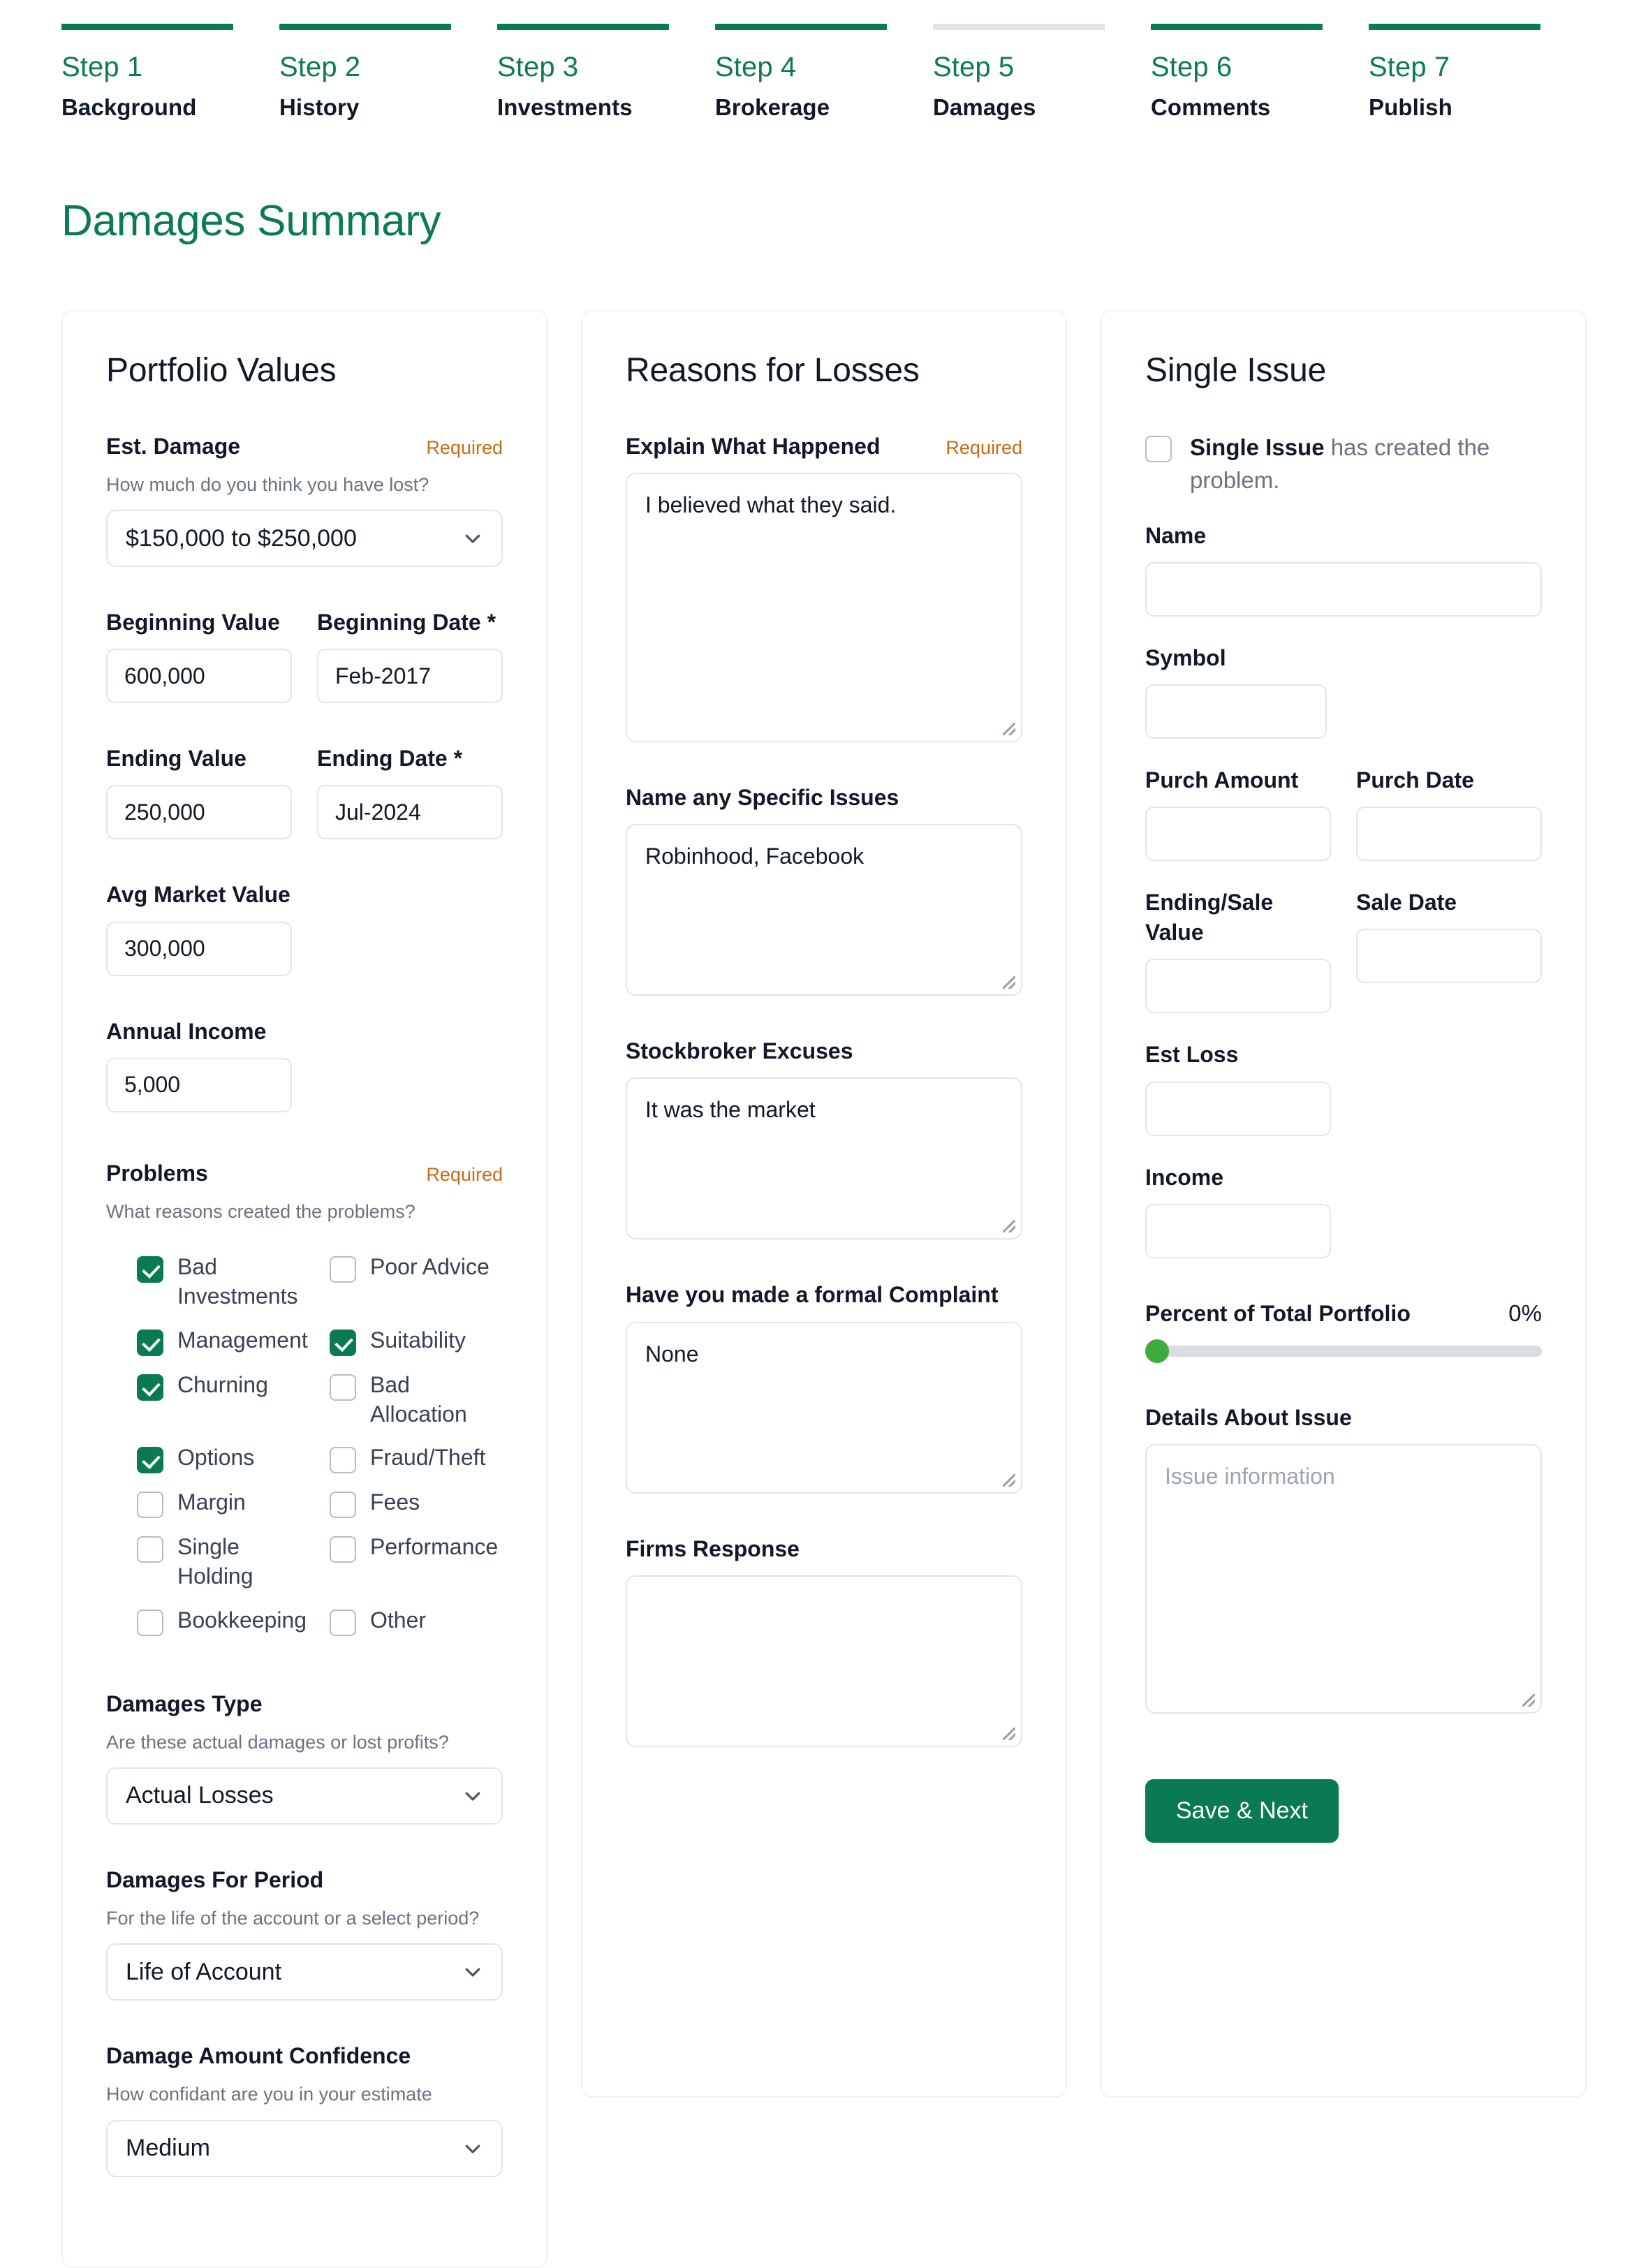 The image size is (1648, 2268). I want to click on damages-type-select: Actual Losses, so click(304, 1796).